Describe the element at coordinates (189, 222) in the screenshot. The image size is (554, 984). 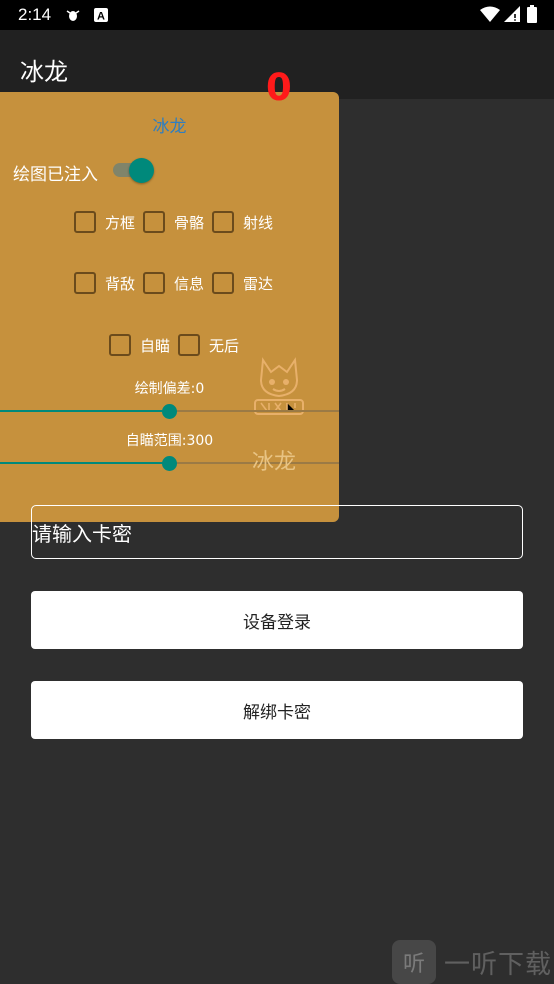
I see `checkbox-skeleton-label: 骨骼` at that location.